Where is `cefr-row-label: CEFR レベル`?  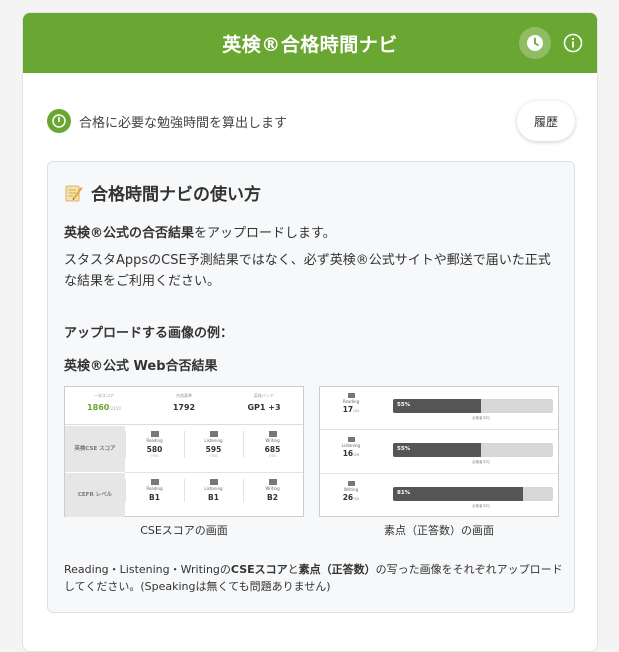 cefr-row-label: CEFR レベル is located at coordinates (95, 495).